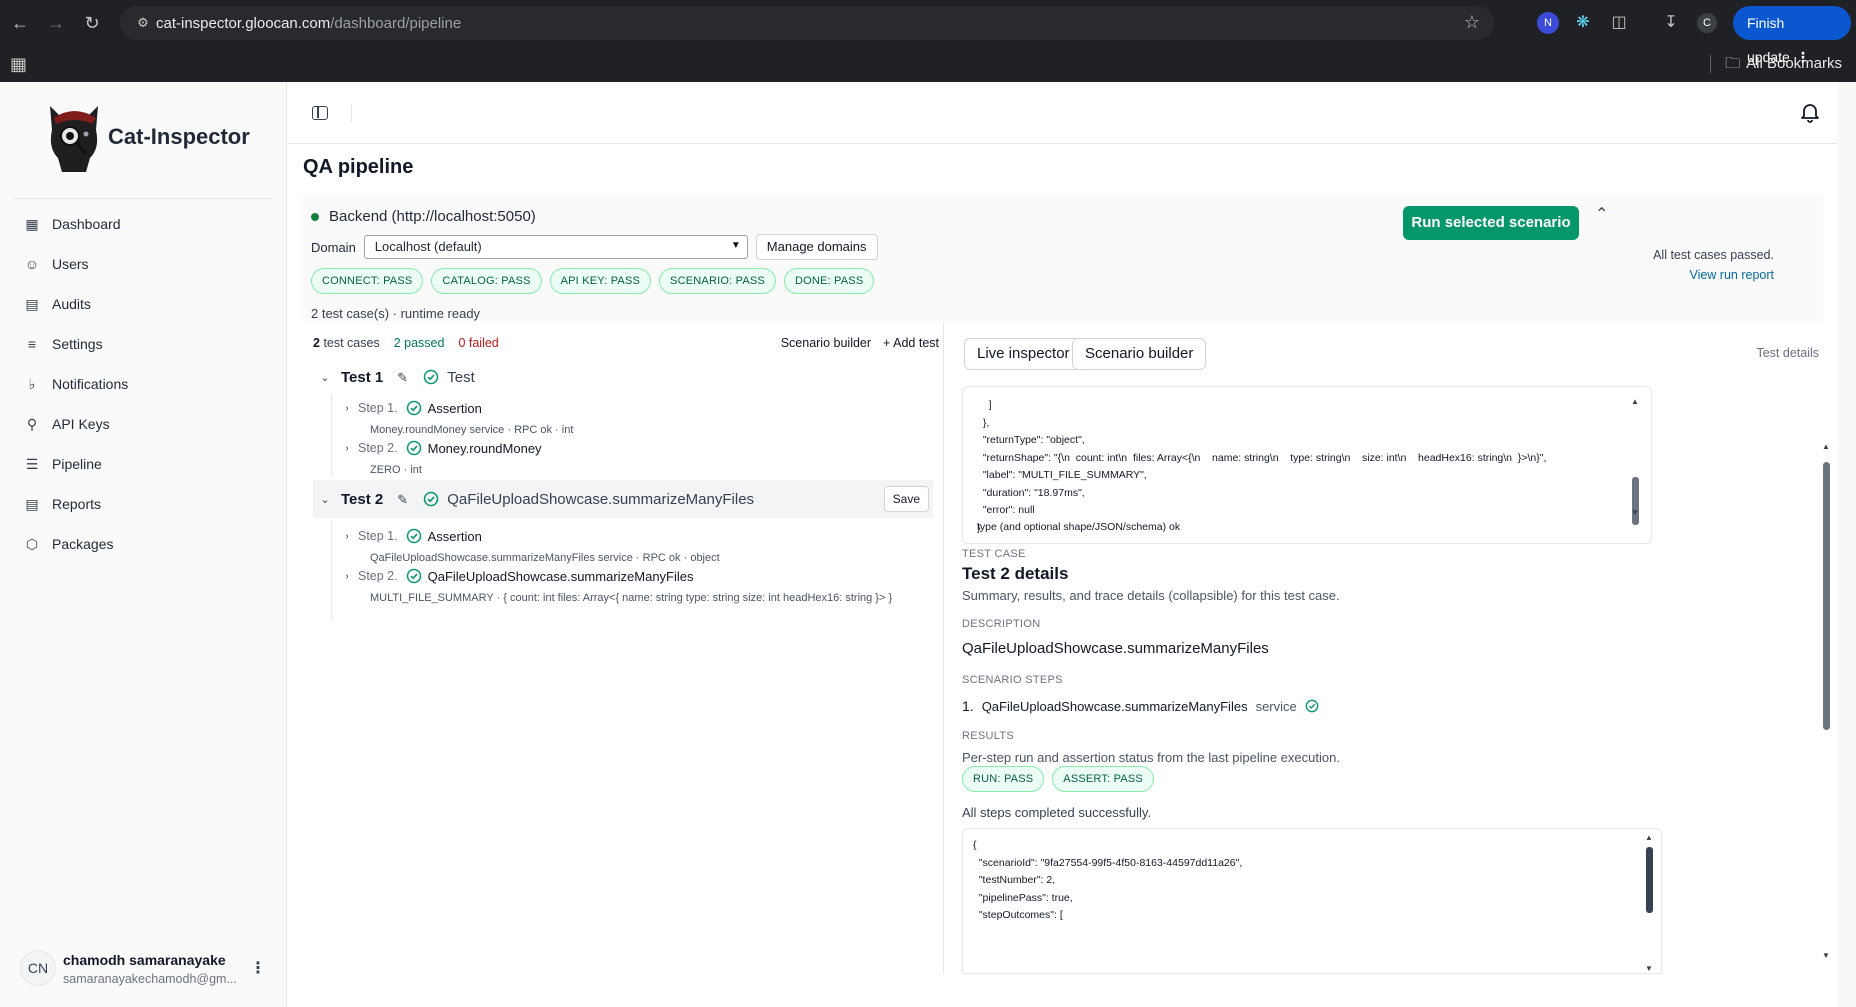 This screenshot has width=1856, height=1007. Describe the element at coordinates (1711, 64) in the screenshot. I see `bookmarks-separator` at that location.